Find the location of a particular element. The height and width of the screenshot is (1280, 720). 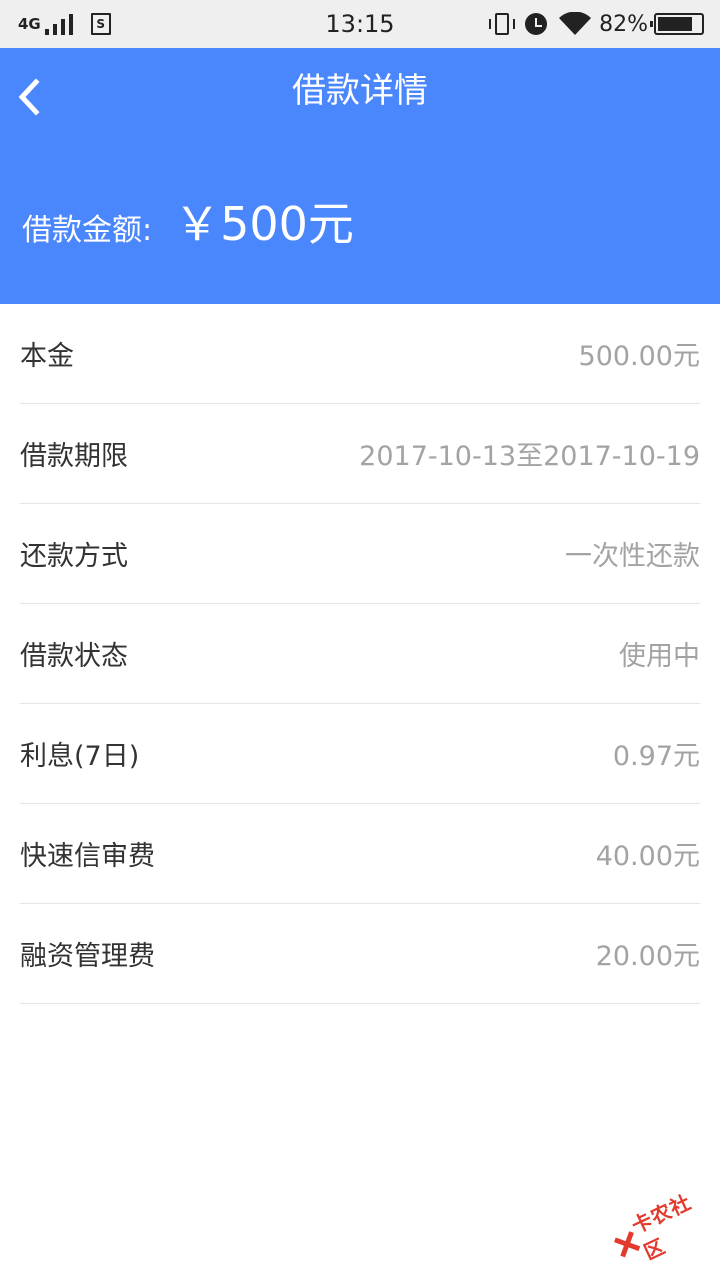

detail-row-term: 借款期限 2017-10-13至2017-10-19 is located at coordinates (360, 454).